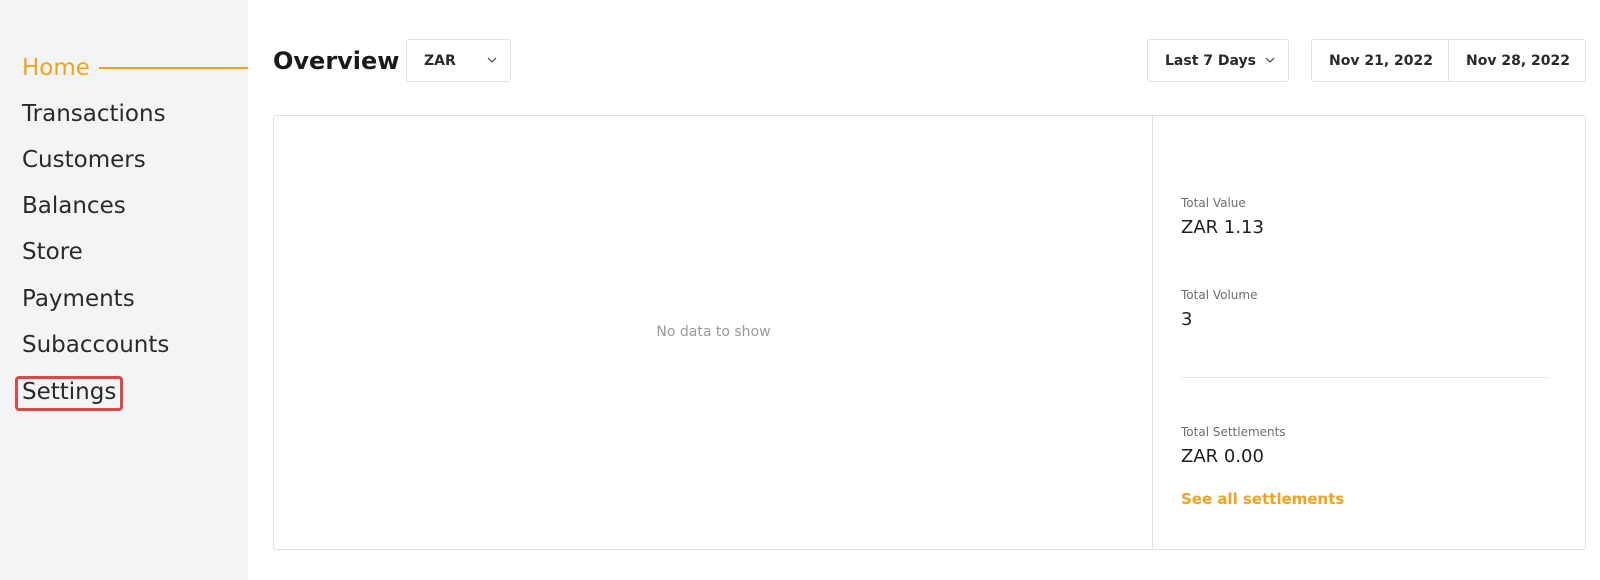 The width and height of the screenshot is (1600, 580). I want to click on date-range-select-value: Last 7 Days, so click(1210, 60).